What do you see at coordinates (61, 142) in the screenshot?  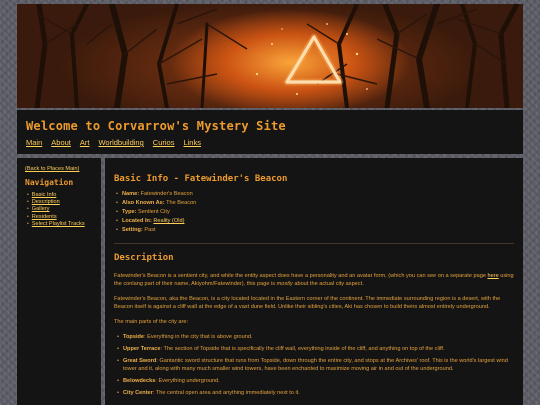 I see `nav-link-about: About` at bounding box center [61, 142].